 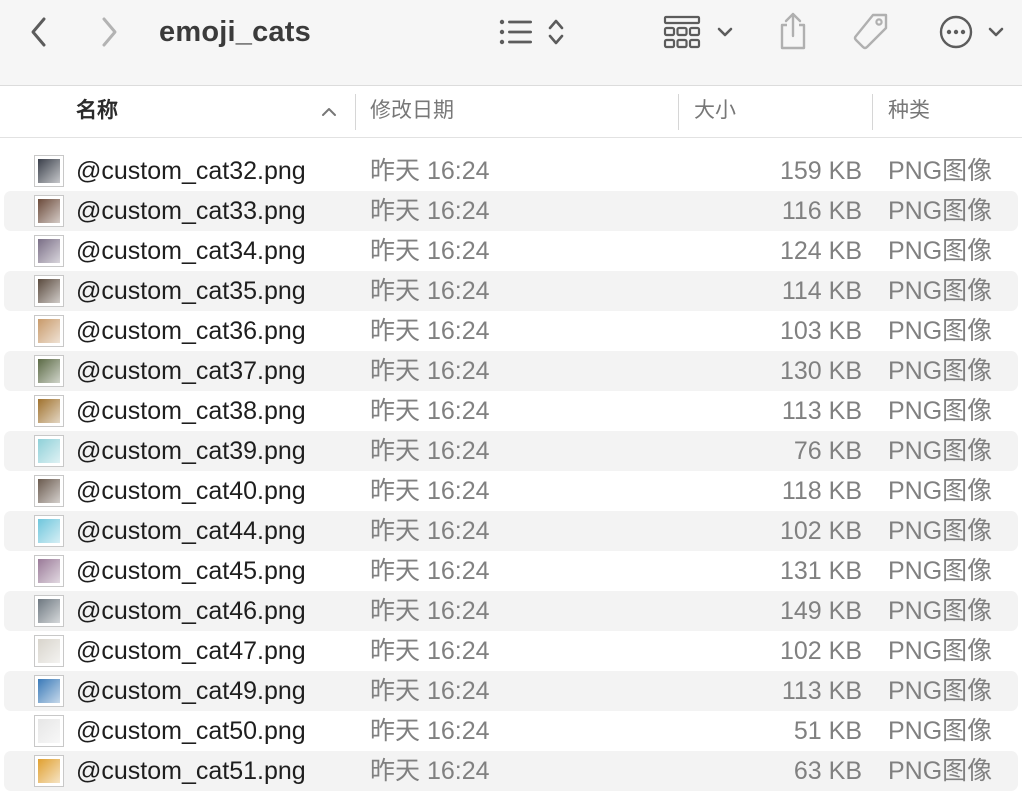 I want to click on tag-button, so click(x=871, y=32).